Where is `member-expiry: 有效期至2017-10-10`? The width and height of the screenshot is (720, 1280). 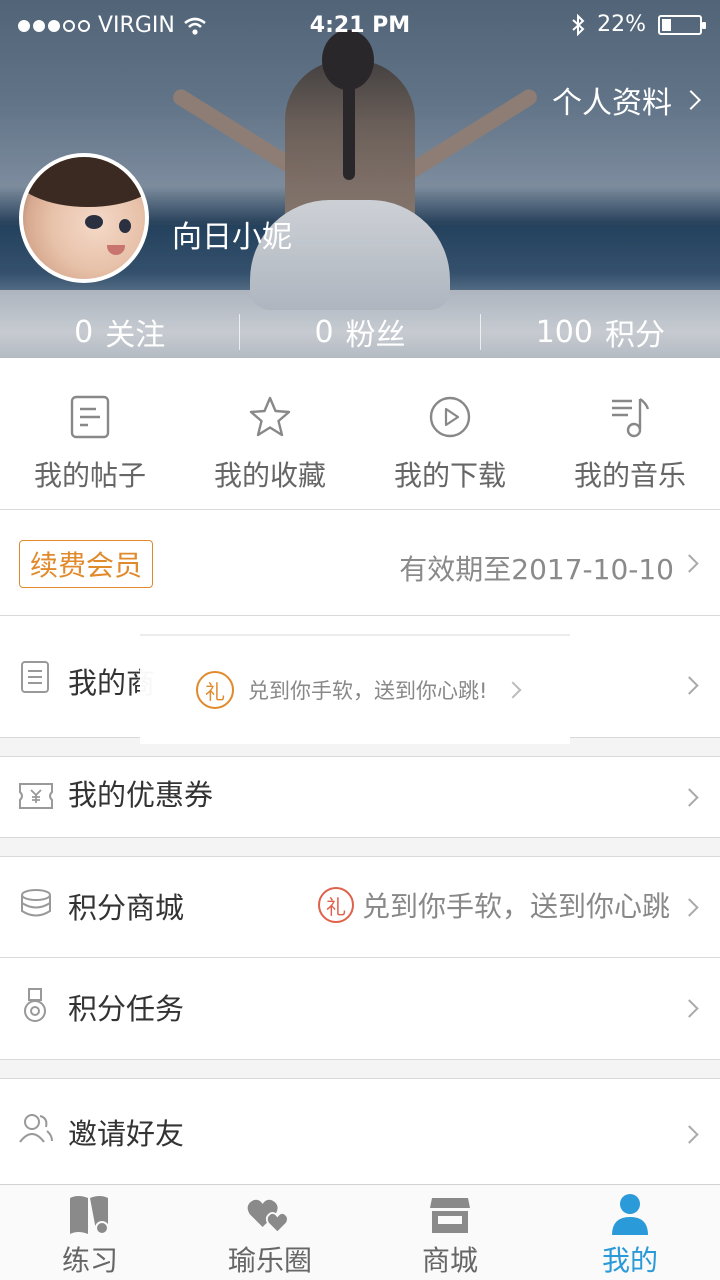 member-expiry: 有效期至2017-10-10 is located at coordinates (536, 569).